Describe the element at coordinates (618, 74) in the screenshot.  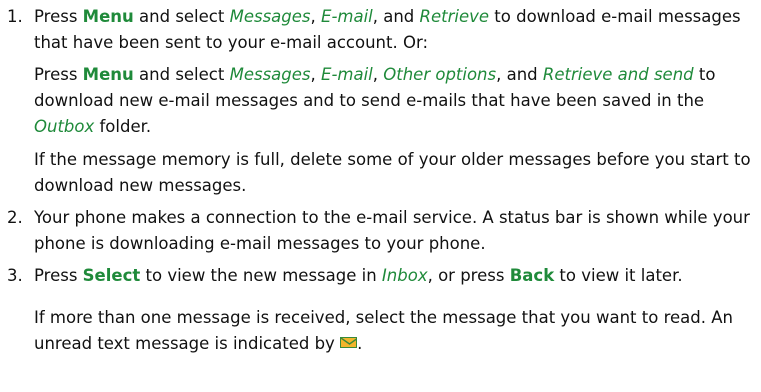
I see `menu-path-retrieve-and-send: Retrieve and send` at that location.